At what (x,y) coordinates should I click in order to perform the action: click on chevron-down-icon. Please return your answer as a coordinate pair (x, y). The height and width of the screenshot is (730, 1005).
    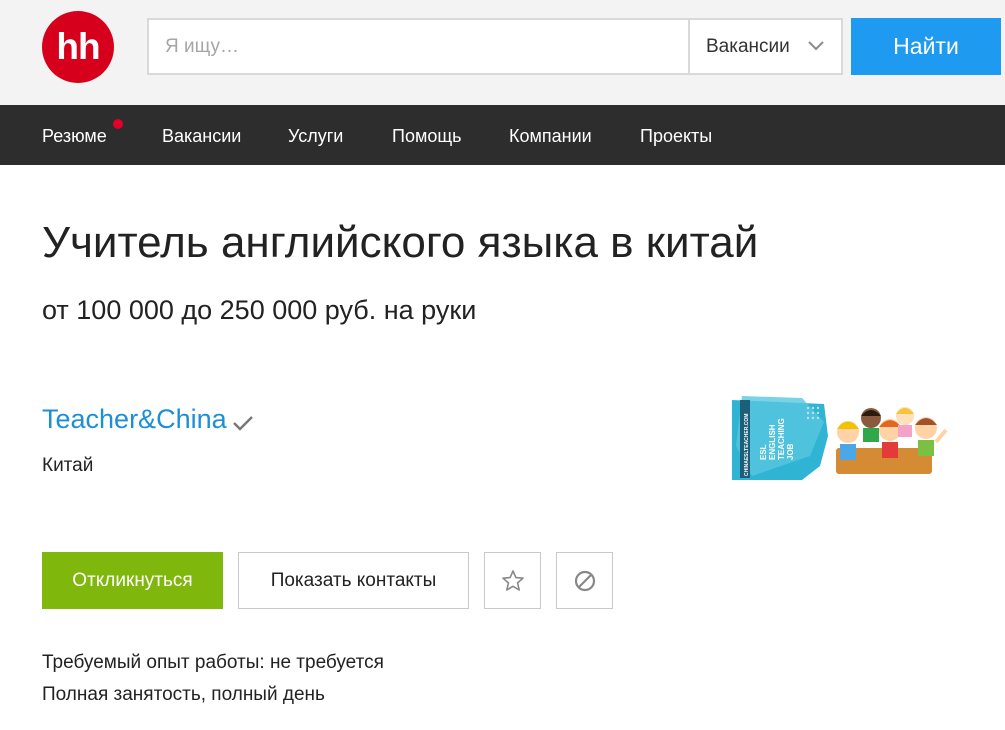
    Looking at the image, I should click on (816, 46).